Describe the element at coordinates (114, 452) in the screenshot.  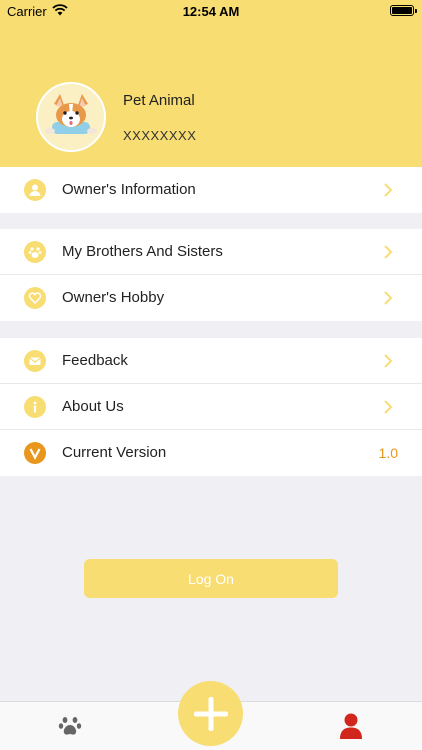
I see `menu-item-label: Current Version` at that location.